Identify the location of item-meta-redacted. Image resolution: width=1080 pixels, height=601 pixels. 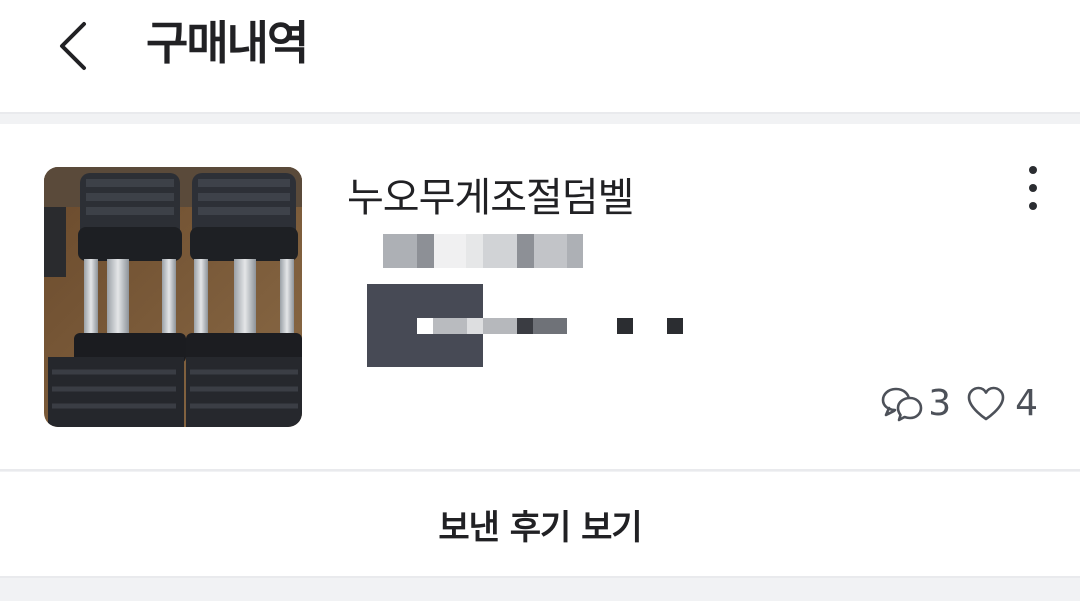
(483, 251).